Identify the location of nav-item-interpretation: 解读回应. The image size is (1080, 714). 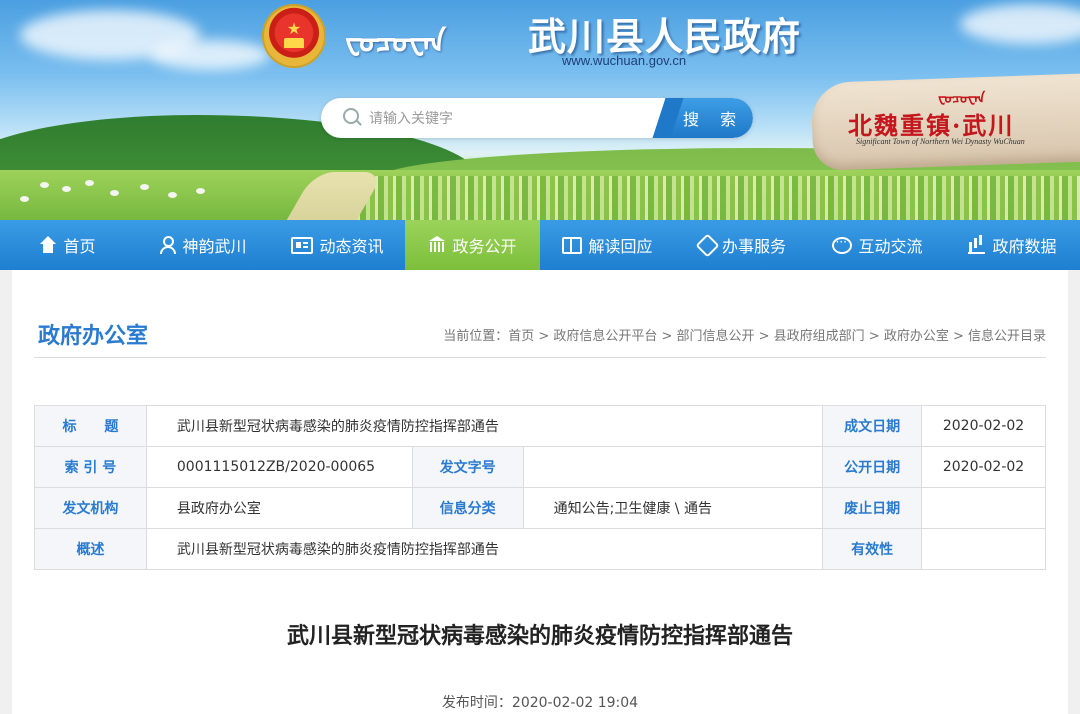
(607, 245).